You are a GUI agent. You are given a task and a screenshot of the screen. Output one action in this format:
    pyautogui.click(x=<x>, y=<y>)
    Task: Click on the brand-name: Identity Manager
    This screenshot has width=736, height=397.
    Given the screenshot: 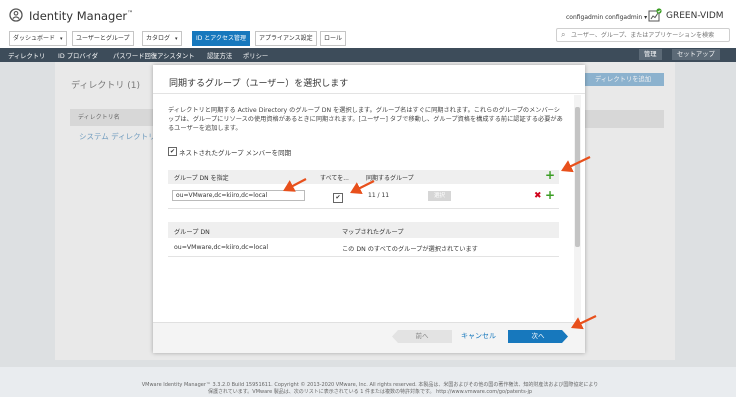 What is the action you would take?
    pyautogui.click(x=78, y=16)
    